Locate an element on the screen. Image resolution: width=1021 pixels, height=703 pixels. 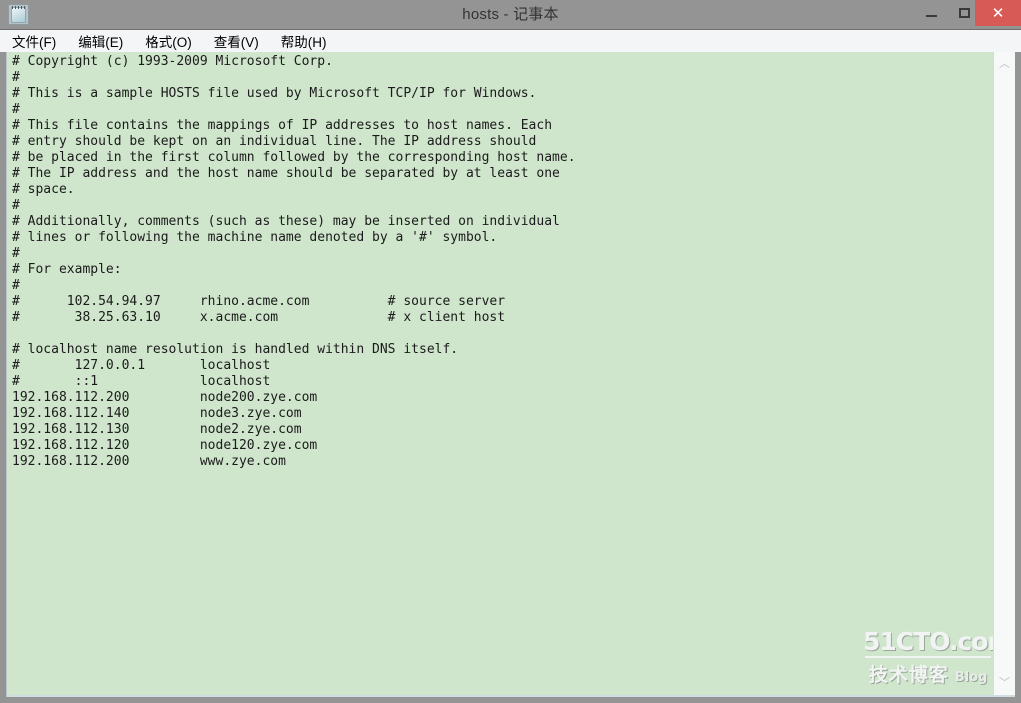
minimize-button is located at coordinates (931, 13).